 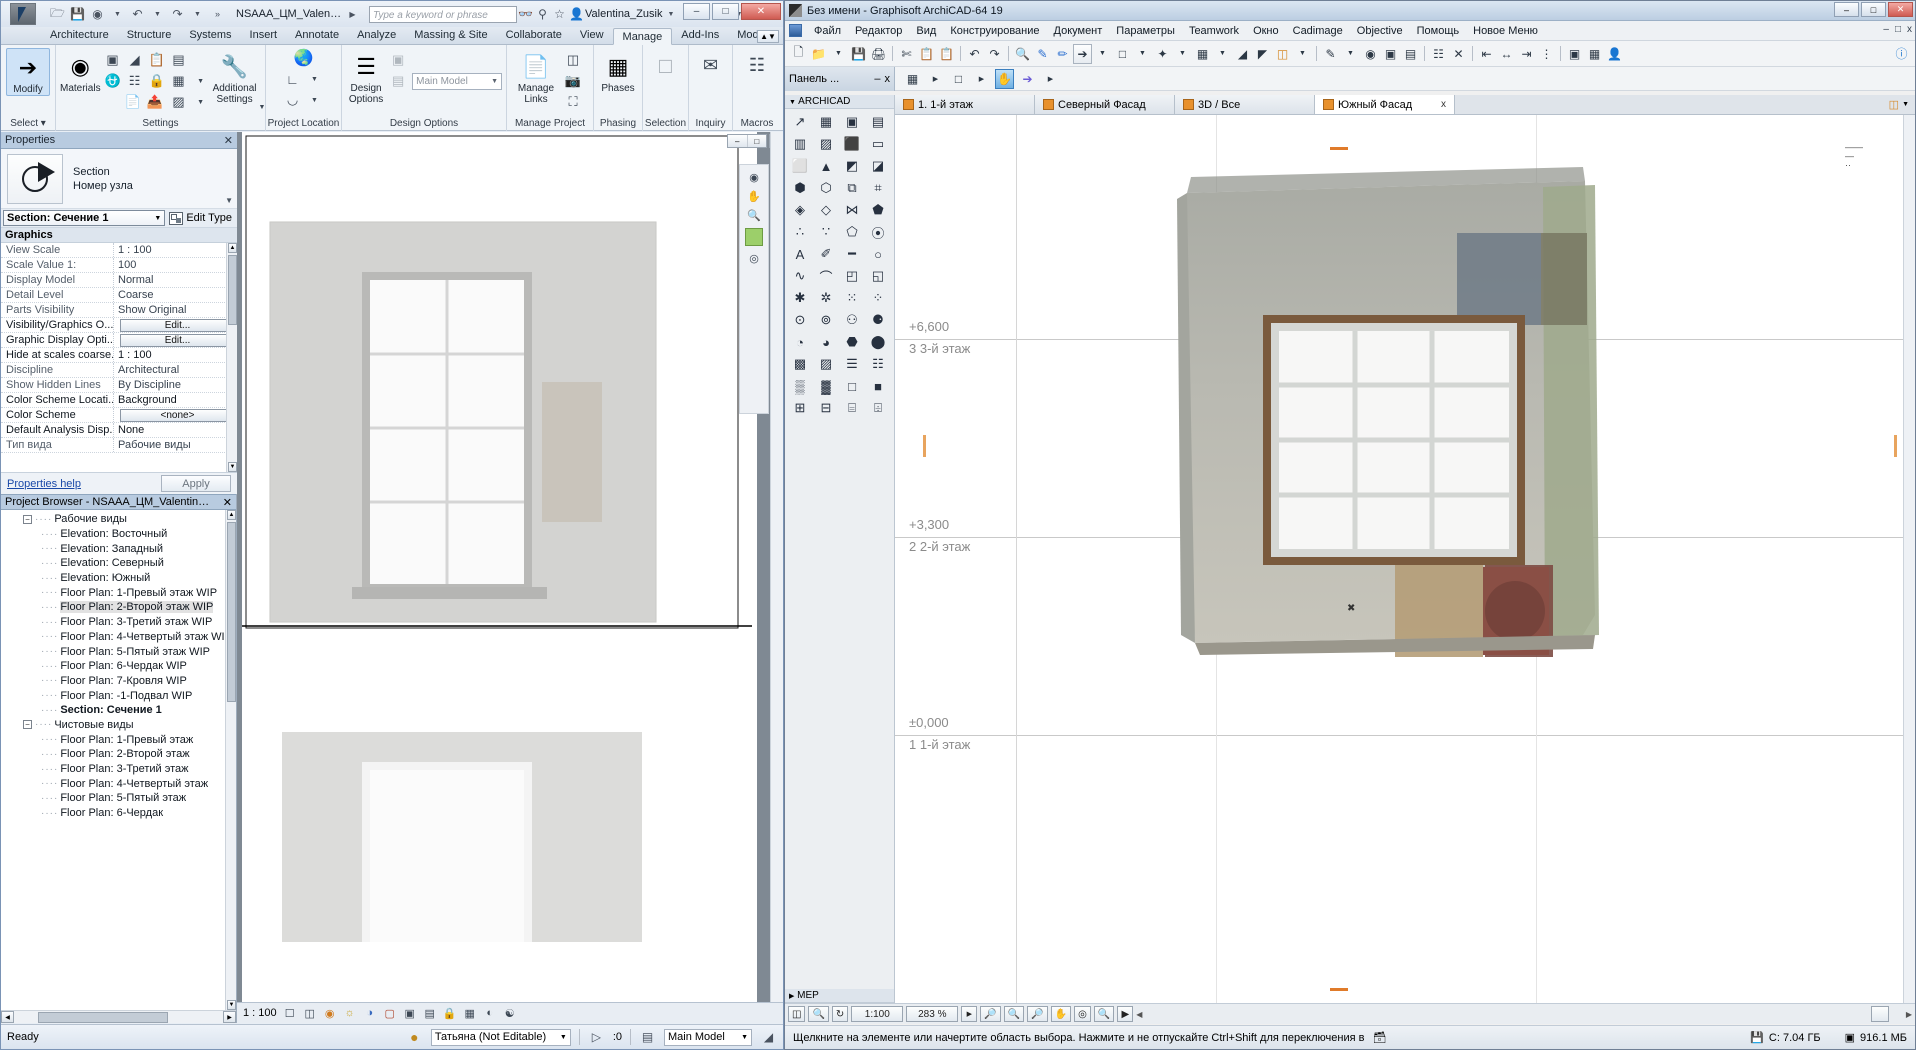 I want to click on project-browser-node: ···· Elevation: Северный, so click(x=118, y=563).